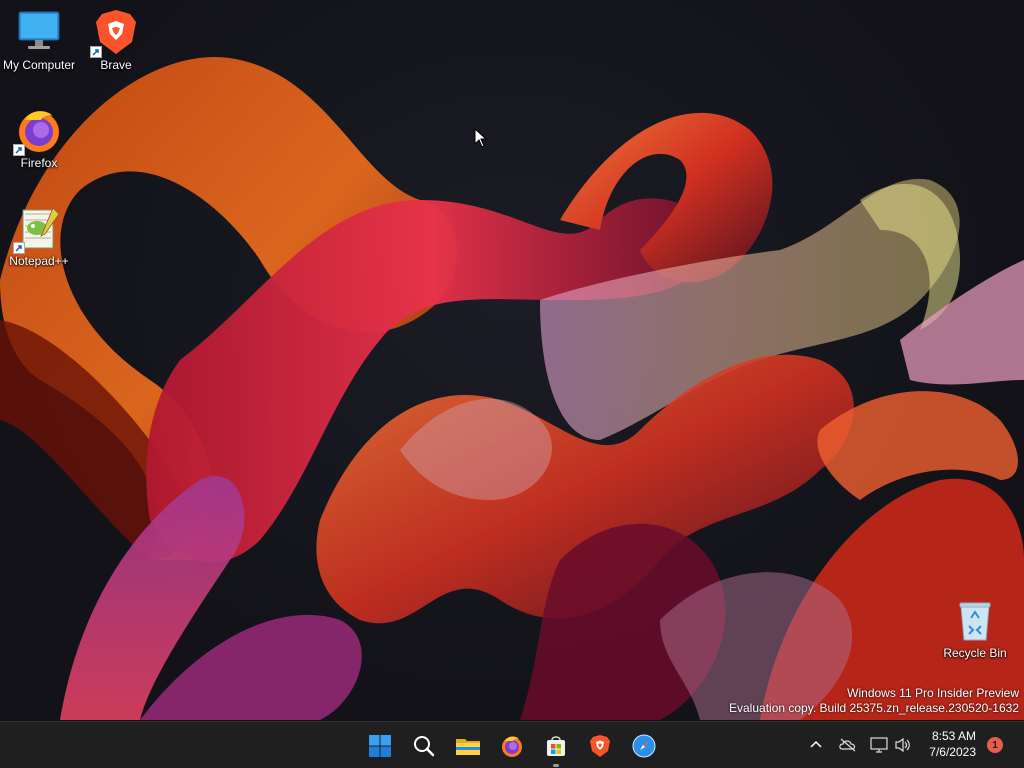 The height and width of the screenshot is (768, 1024). I want to click on compass-browser-button, so click(644, 746).